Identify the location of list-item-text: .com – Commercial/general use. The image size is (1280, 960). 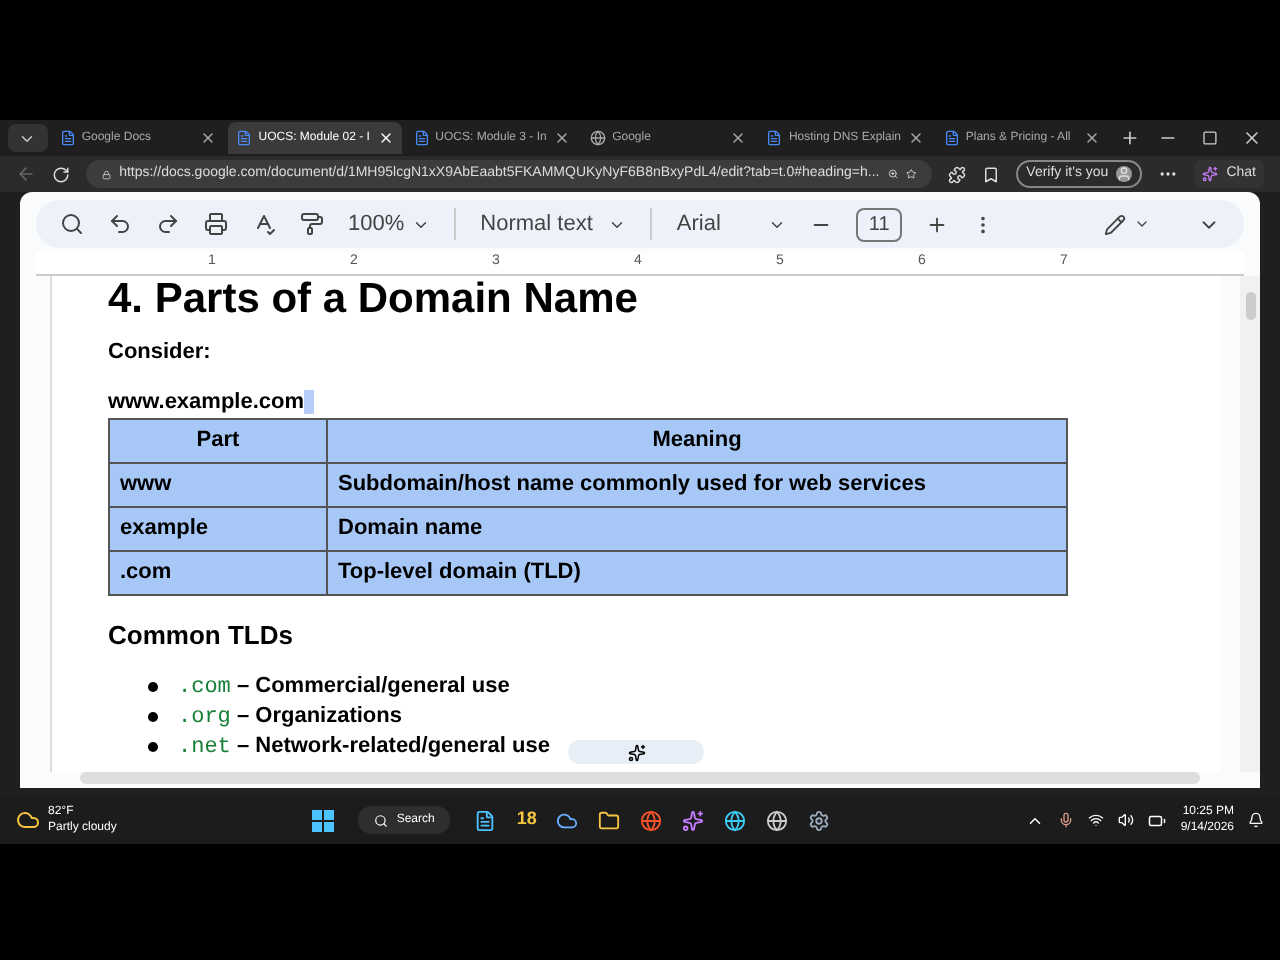
(344, 686).